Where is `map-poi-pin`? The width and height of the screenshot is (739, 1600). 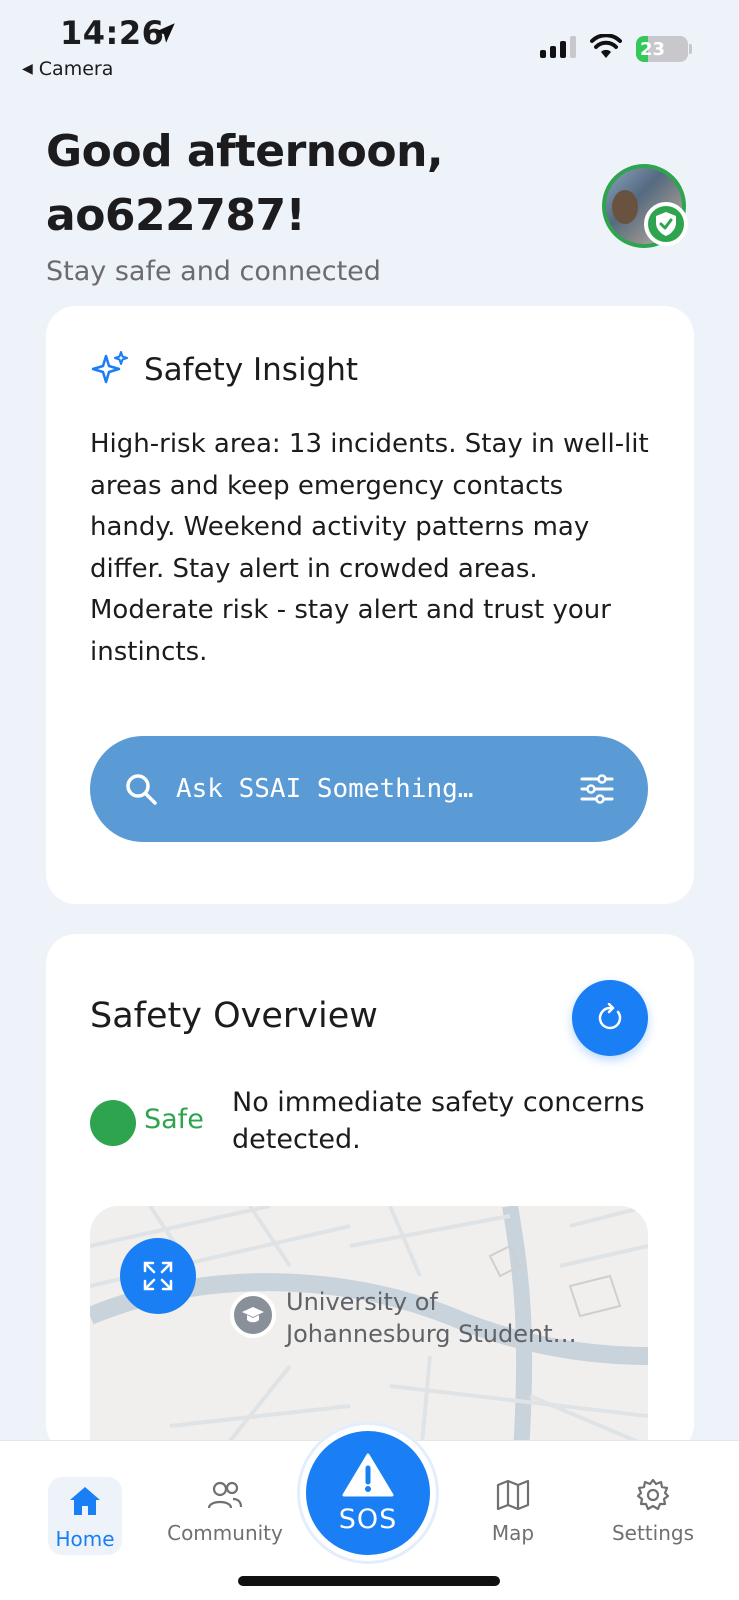 map-poi-pin is located at coordinates (253, 1315).